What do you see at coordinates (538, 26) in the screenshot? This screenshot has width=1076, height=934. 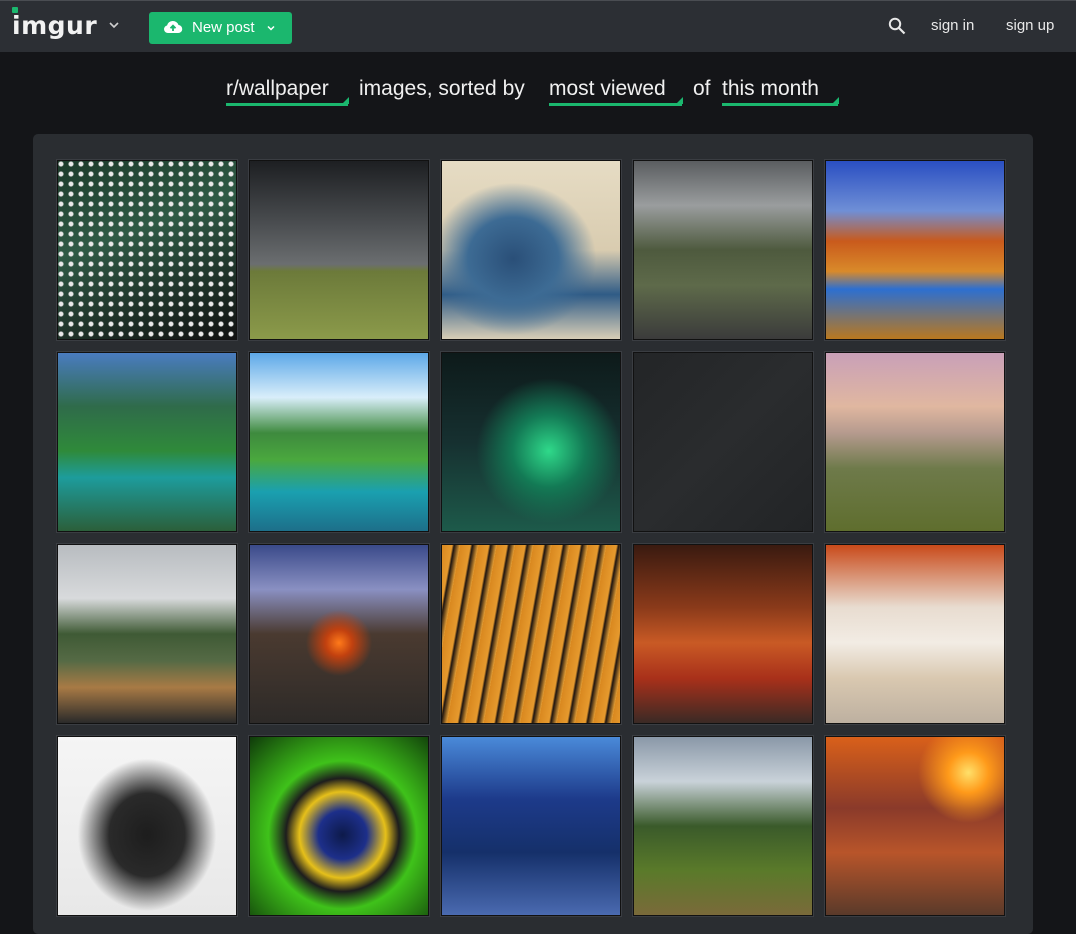 I see `top-navigation-bar: imgur New post sign in sign up` at bounding box center [538, 26].